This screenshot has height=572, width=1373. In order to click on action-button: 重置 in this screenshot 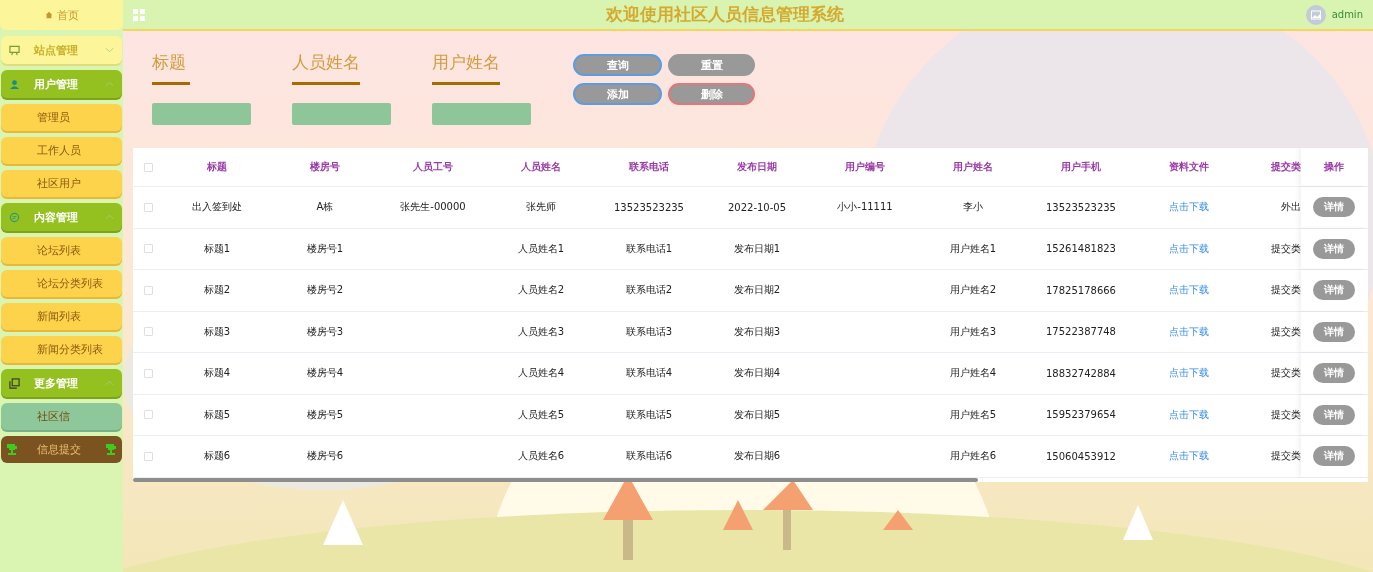, I will do `click(711, 65)`.